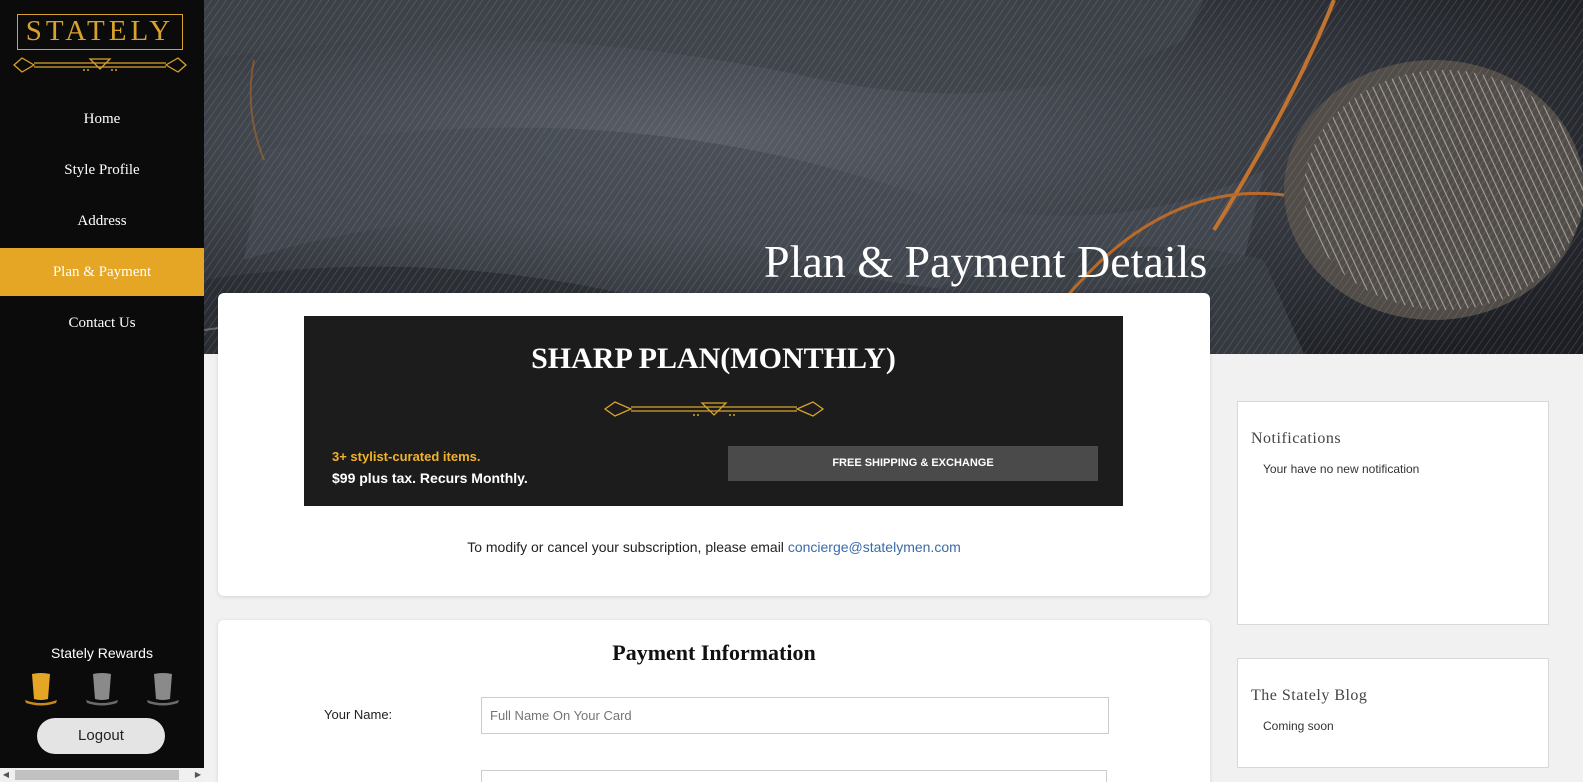  What do you see at coordinates (1393, 713) in the screenshot?
I see `blog-panel: The Stately Blog Coming soon` at bounding box center [1393, 713].